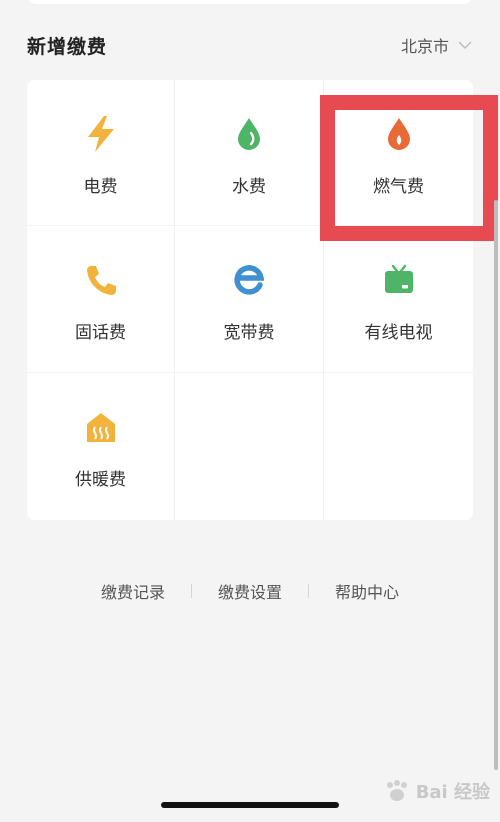 The height and width of the screenshot is (822, 500). Describe the element at coordinates (424, 46) in the screenshot. I see `city-name: 北京市` at that location.